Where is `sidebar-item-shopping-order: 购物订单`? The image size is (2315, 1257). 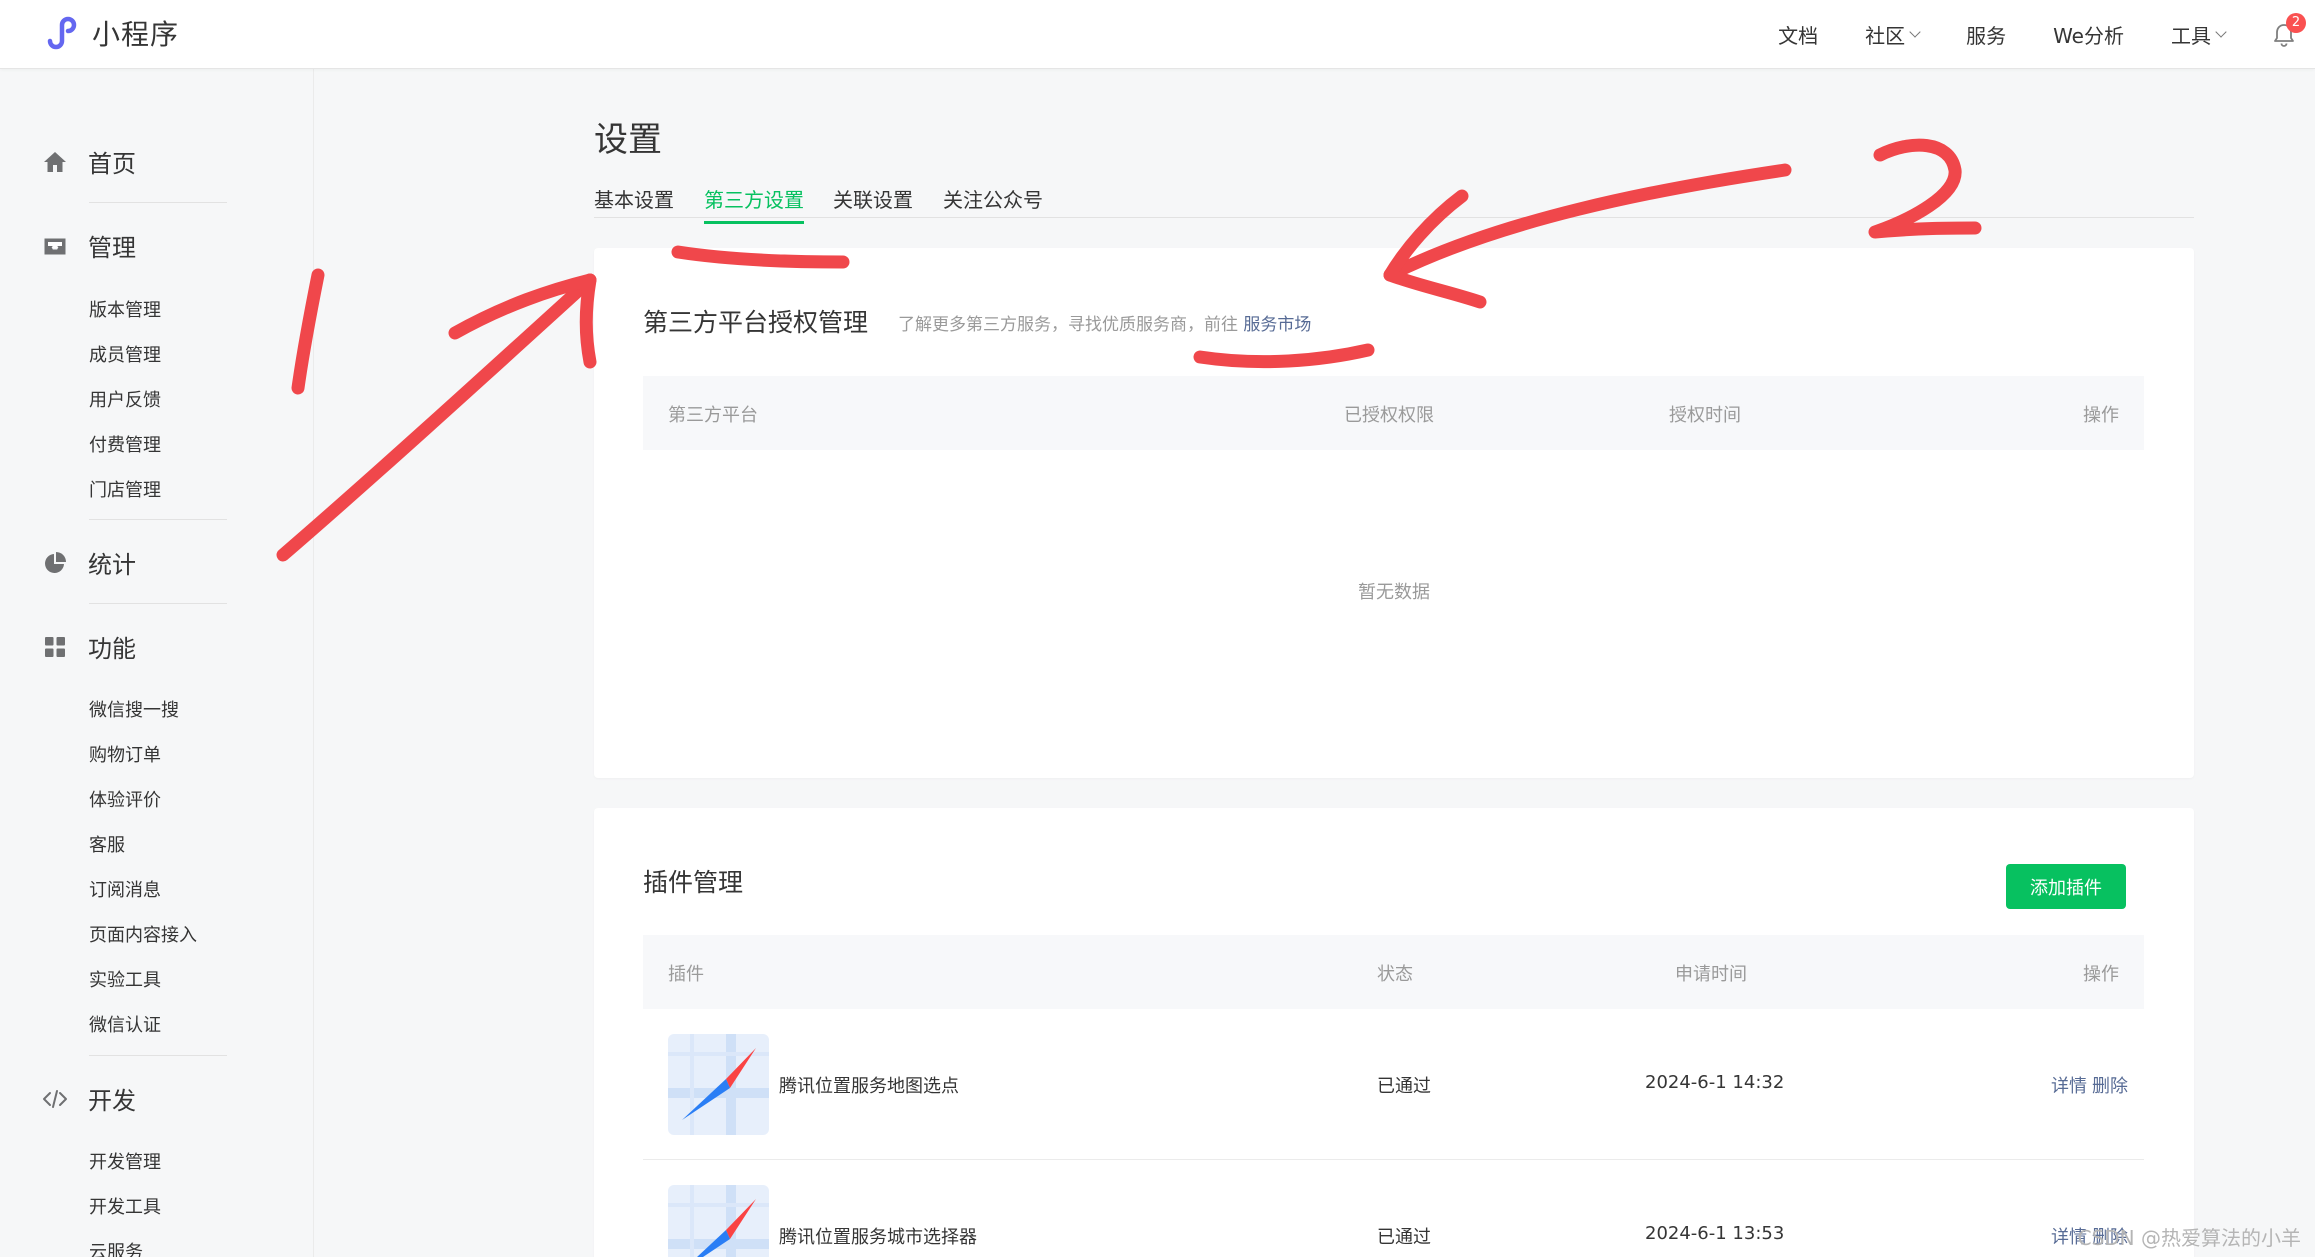
sidebar-item-shopping-order: 购物订单 is located at coordinates (125, 754).